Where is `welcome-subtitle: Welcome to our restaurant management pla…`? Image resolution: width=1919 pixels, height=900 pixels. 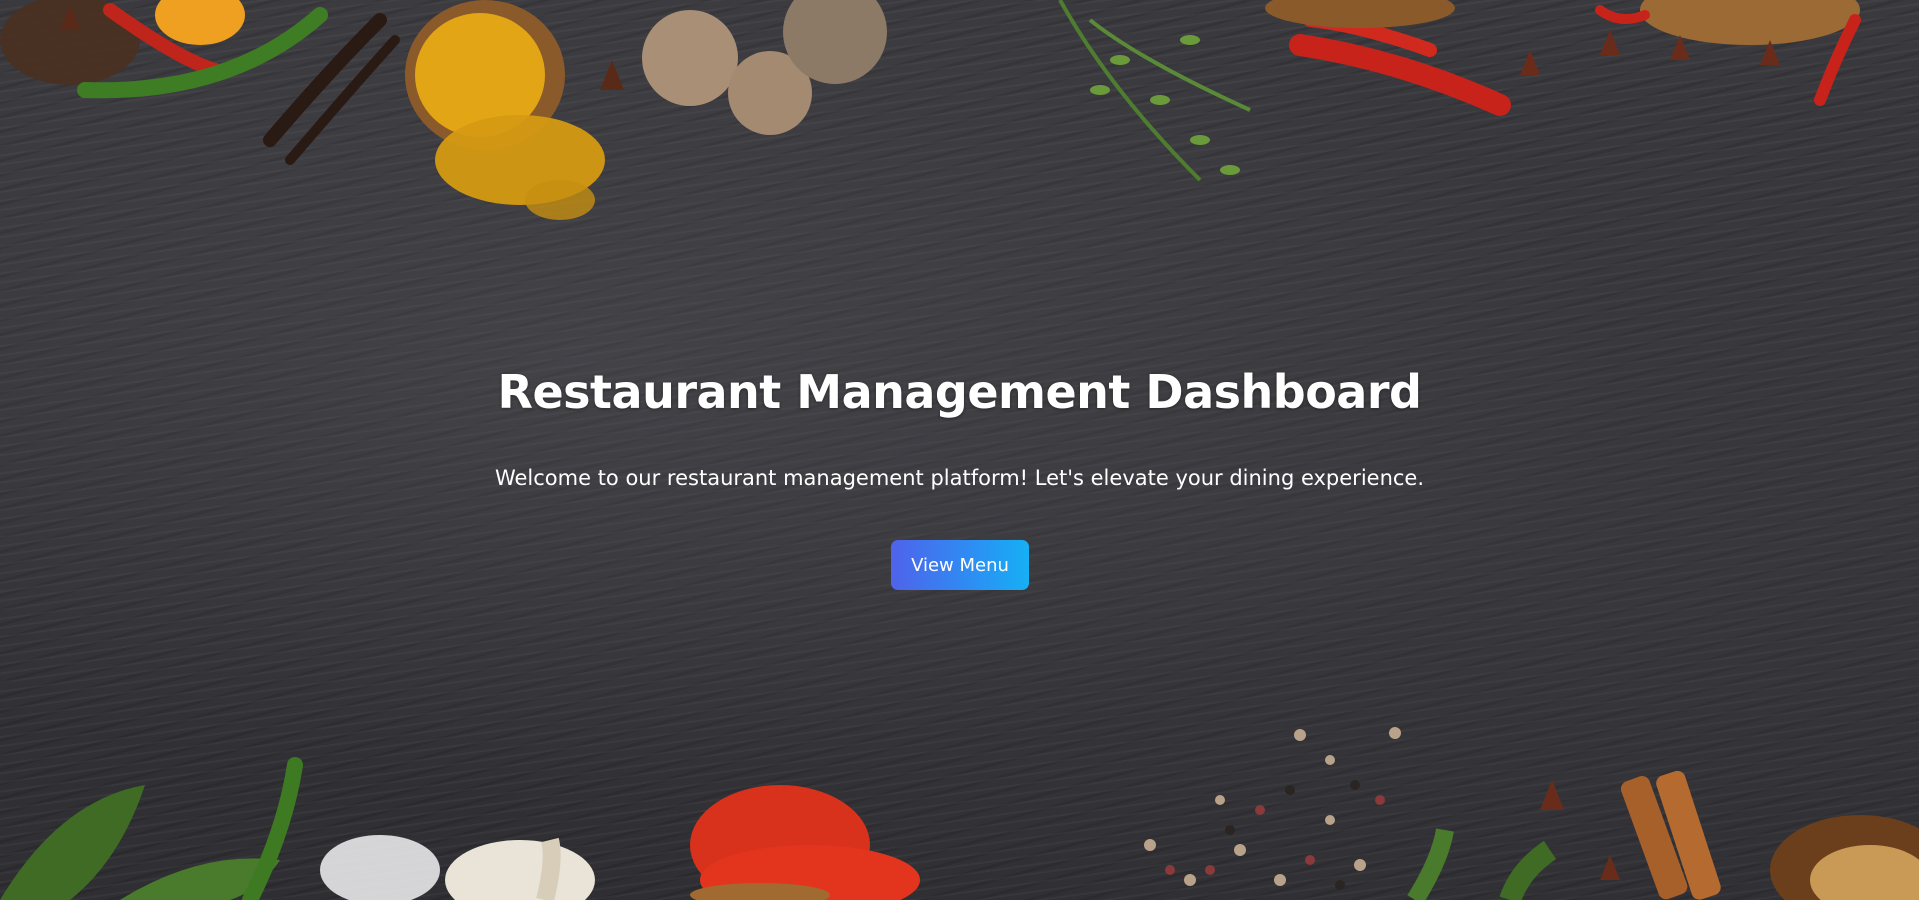
welcome-subtitle: Welcome to our restaurant management pla… is located at coordinates (959, 478).